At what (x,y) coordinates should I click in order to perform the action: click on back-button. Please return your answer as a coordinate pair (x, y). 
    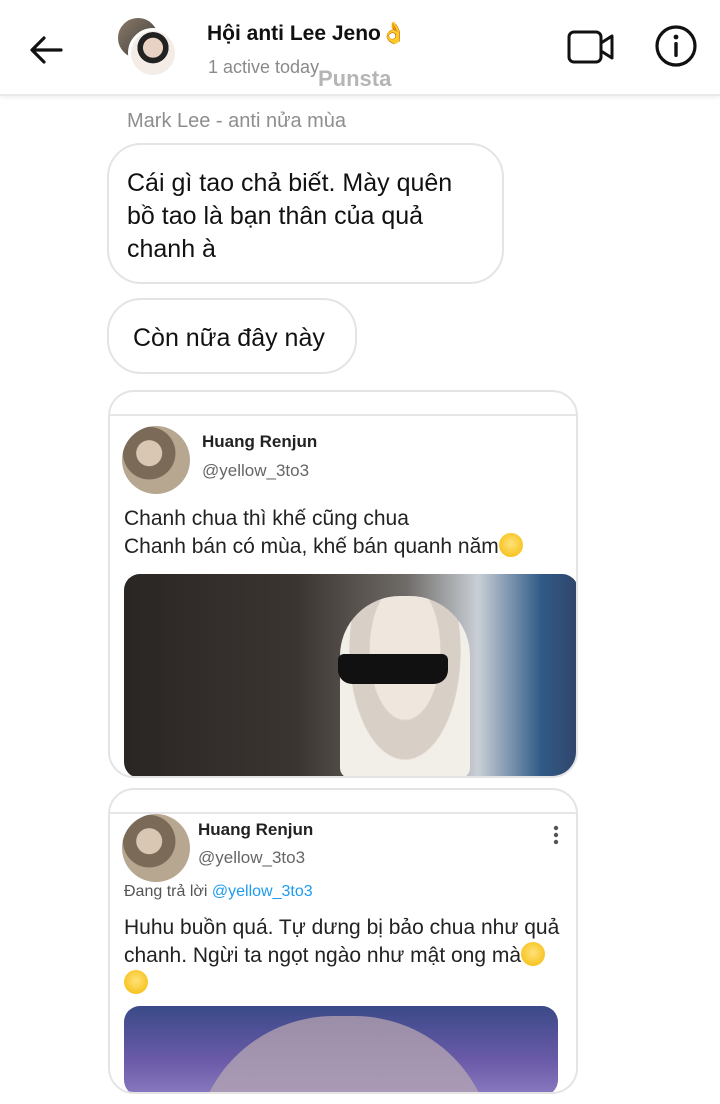
    Looking at the image, I should click on (46, 50).